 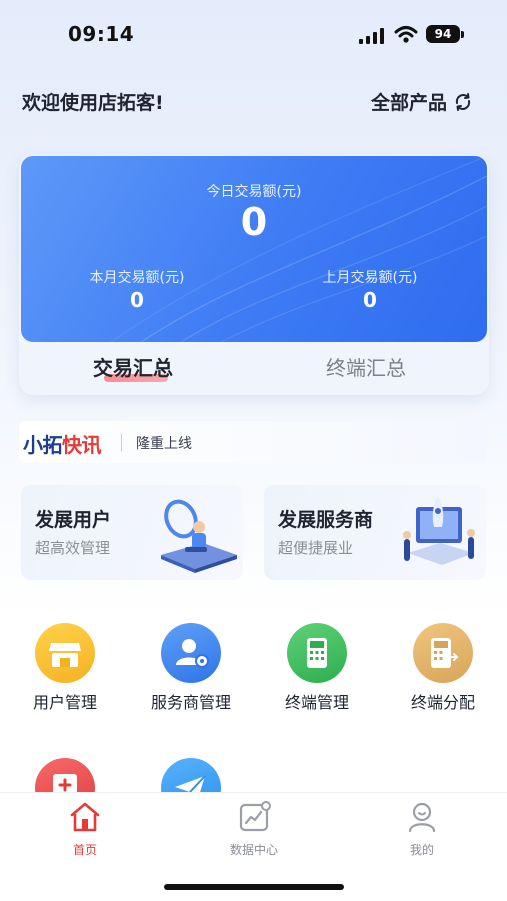 I want to click on rocket-illustration-icon, so click(x=439, y=531).